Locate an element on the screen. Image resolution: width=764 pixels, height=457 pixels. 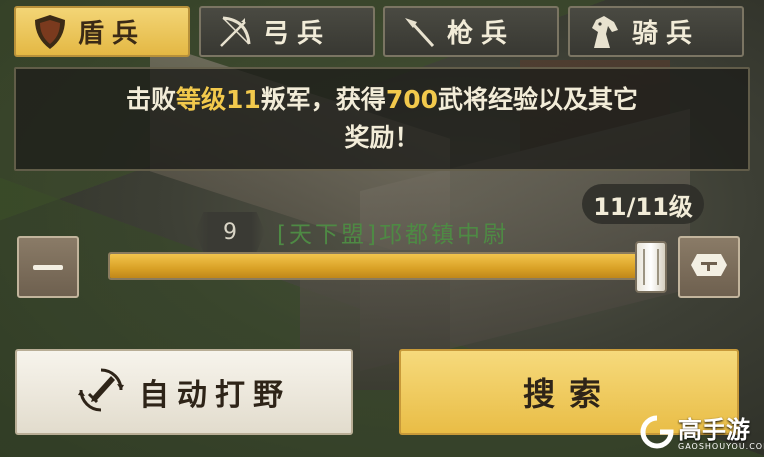
desc-text: 叛军，获得 is located at coordinates (323, 99).